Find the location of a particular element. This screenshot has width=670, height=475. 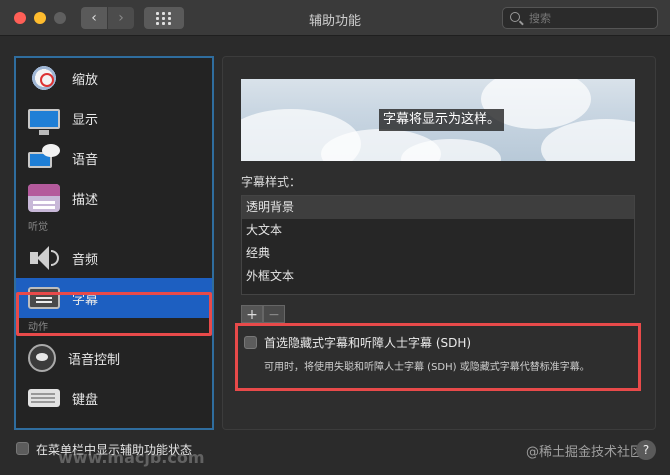

zoom-icon is located at coordinates (44, 78).